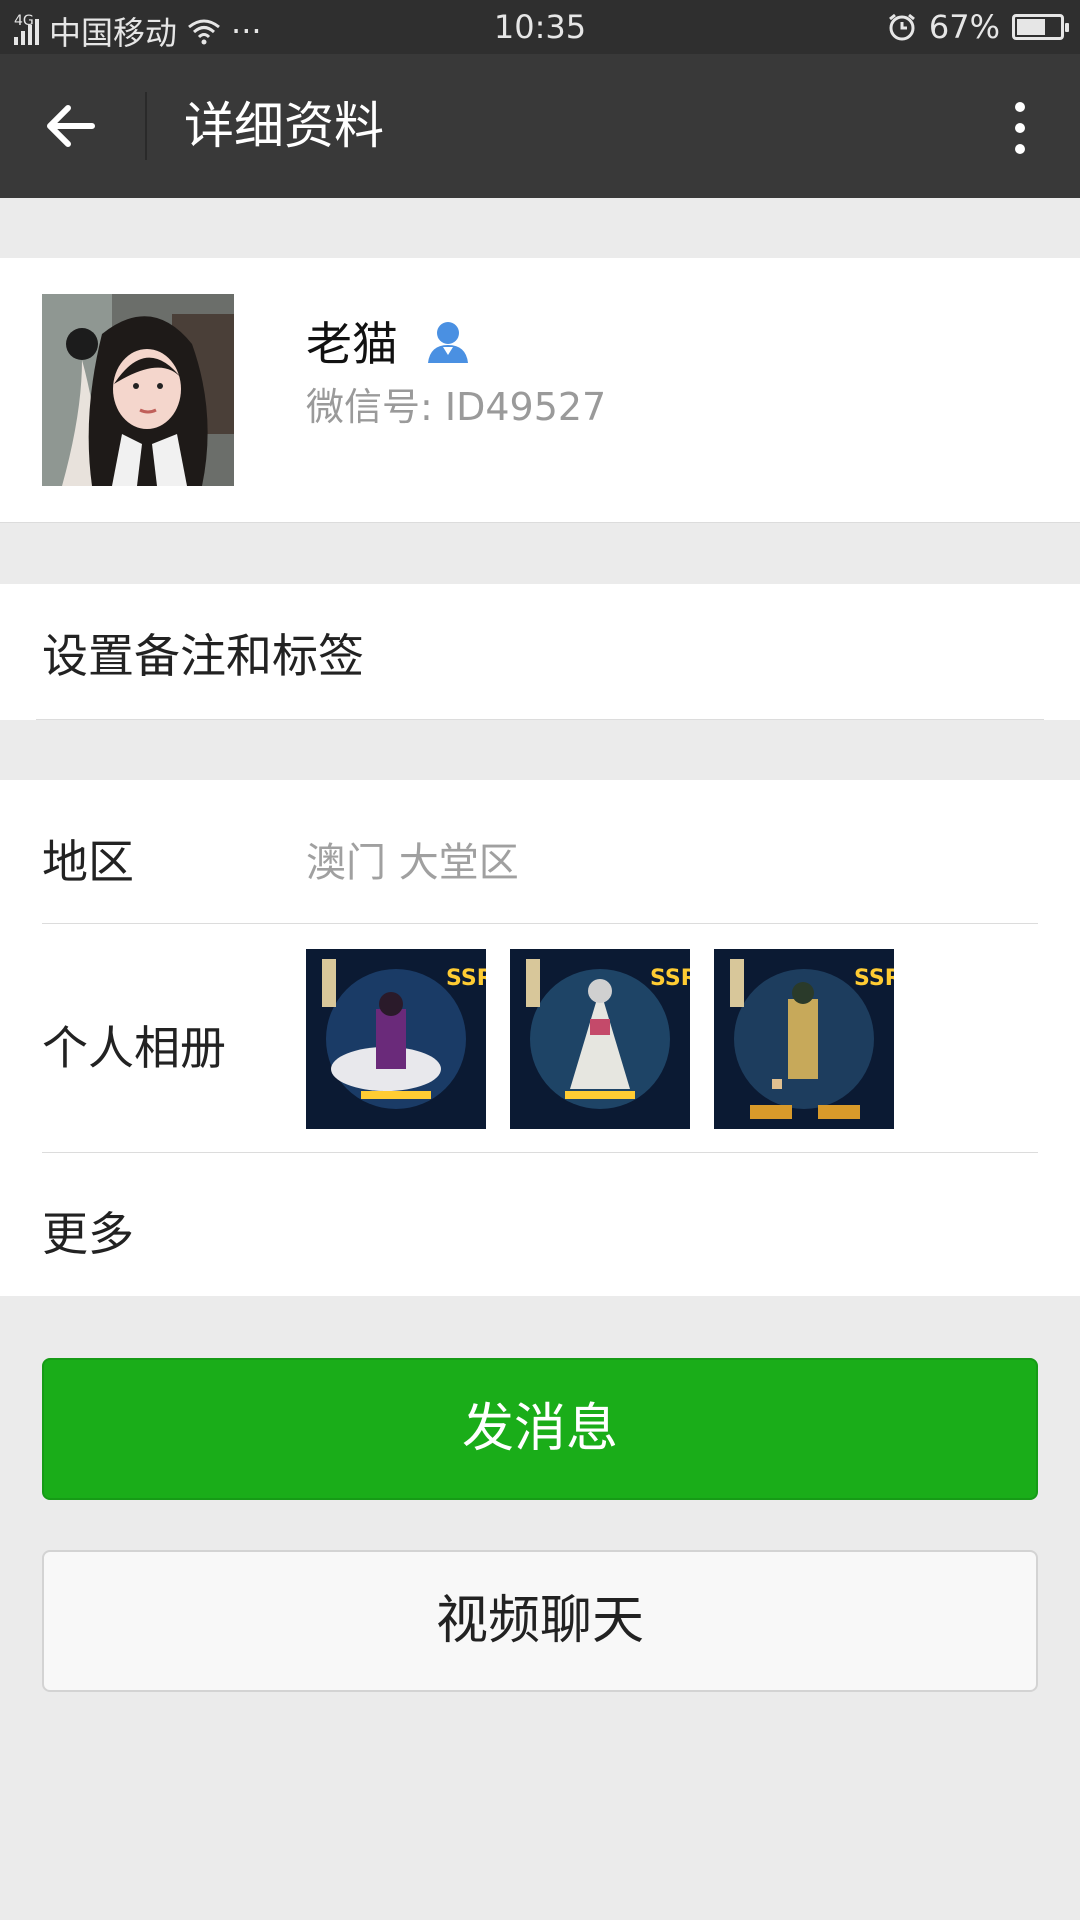 The image size is (1080, 1920). I want to click on page-title: 详细资料, so click(284, 126).